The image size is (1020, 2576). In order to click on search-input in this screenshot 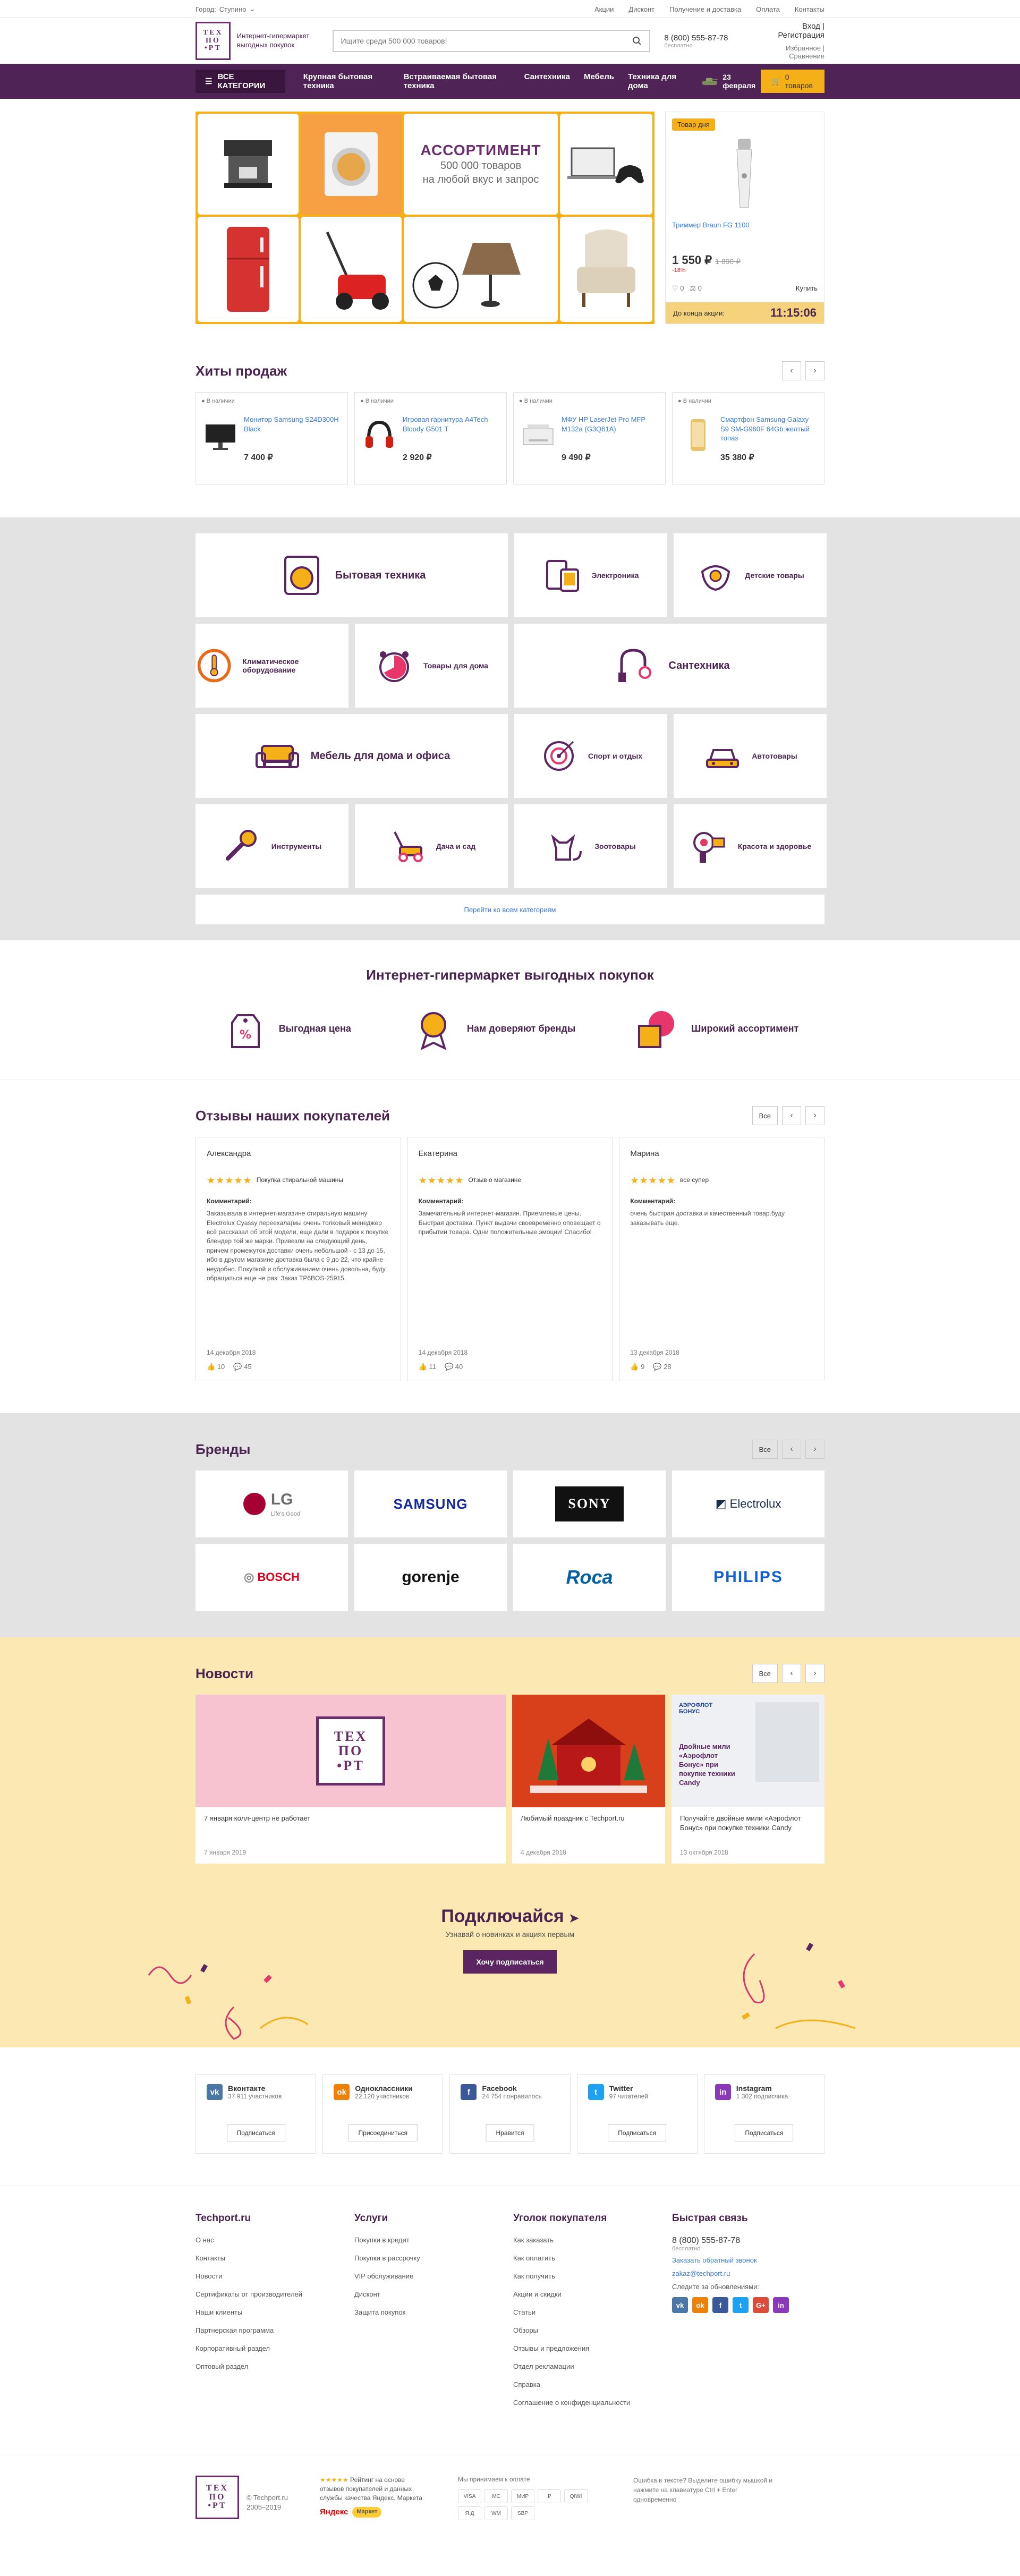, I will do `click(483, 41)`.